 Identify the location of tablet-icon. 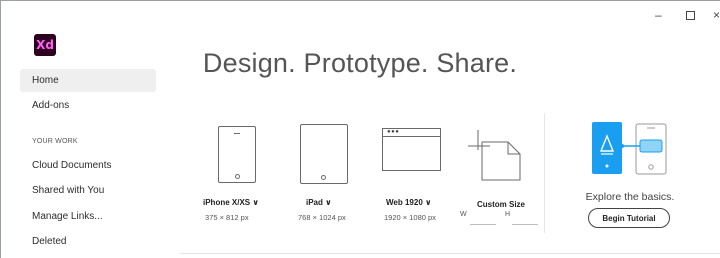
(324, 154).